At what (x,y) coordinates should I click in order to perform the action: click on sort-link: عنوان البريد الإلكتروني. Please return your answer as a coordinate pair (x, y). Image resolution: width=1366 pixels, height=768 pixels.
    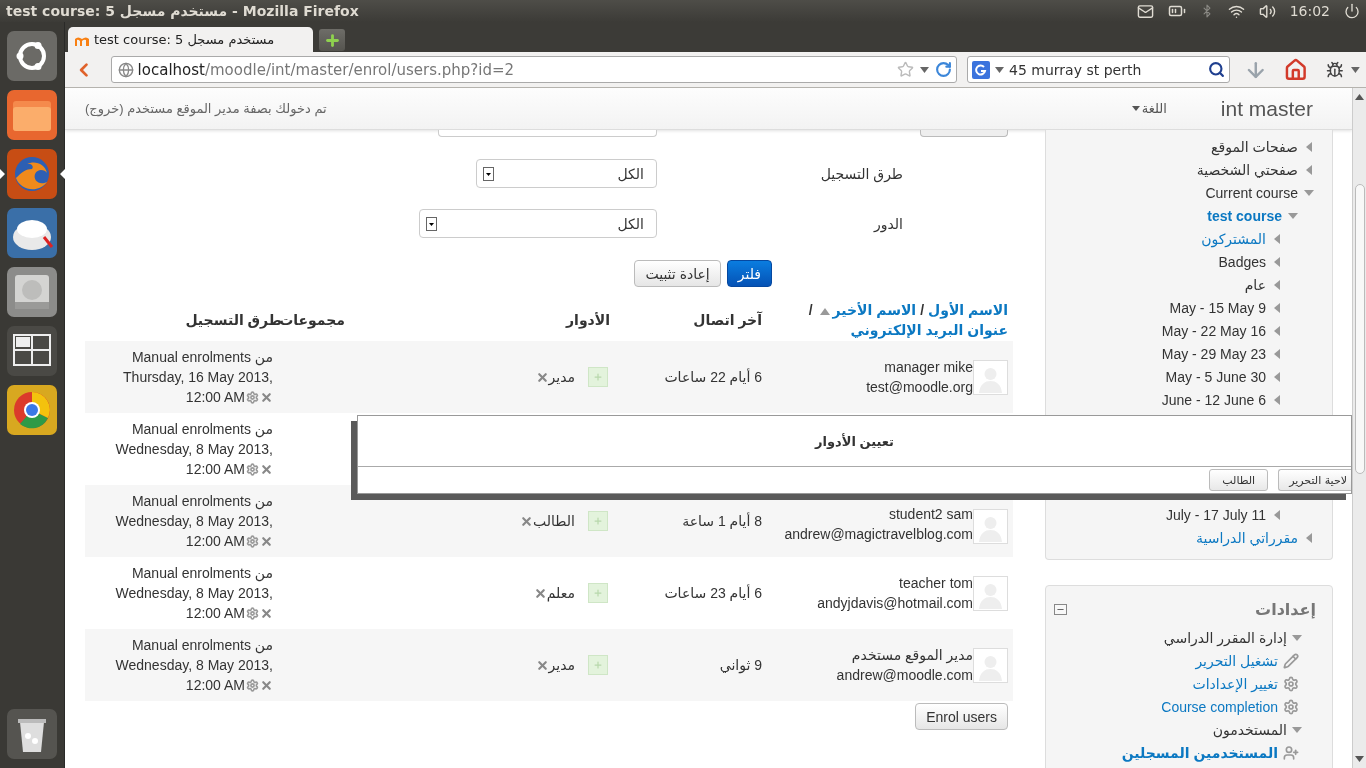
    Looking at the image, I should click on (929, 330).